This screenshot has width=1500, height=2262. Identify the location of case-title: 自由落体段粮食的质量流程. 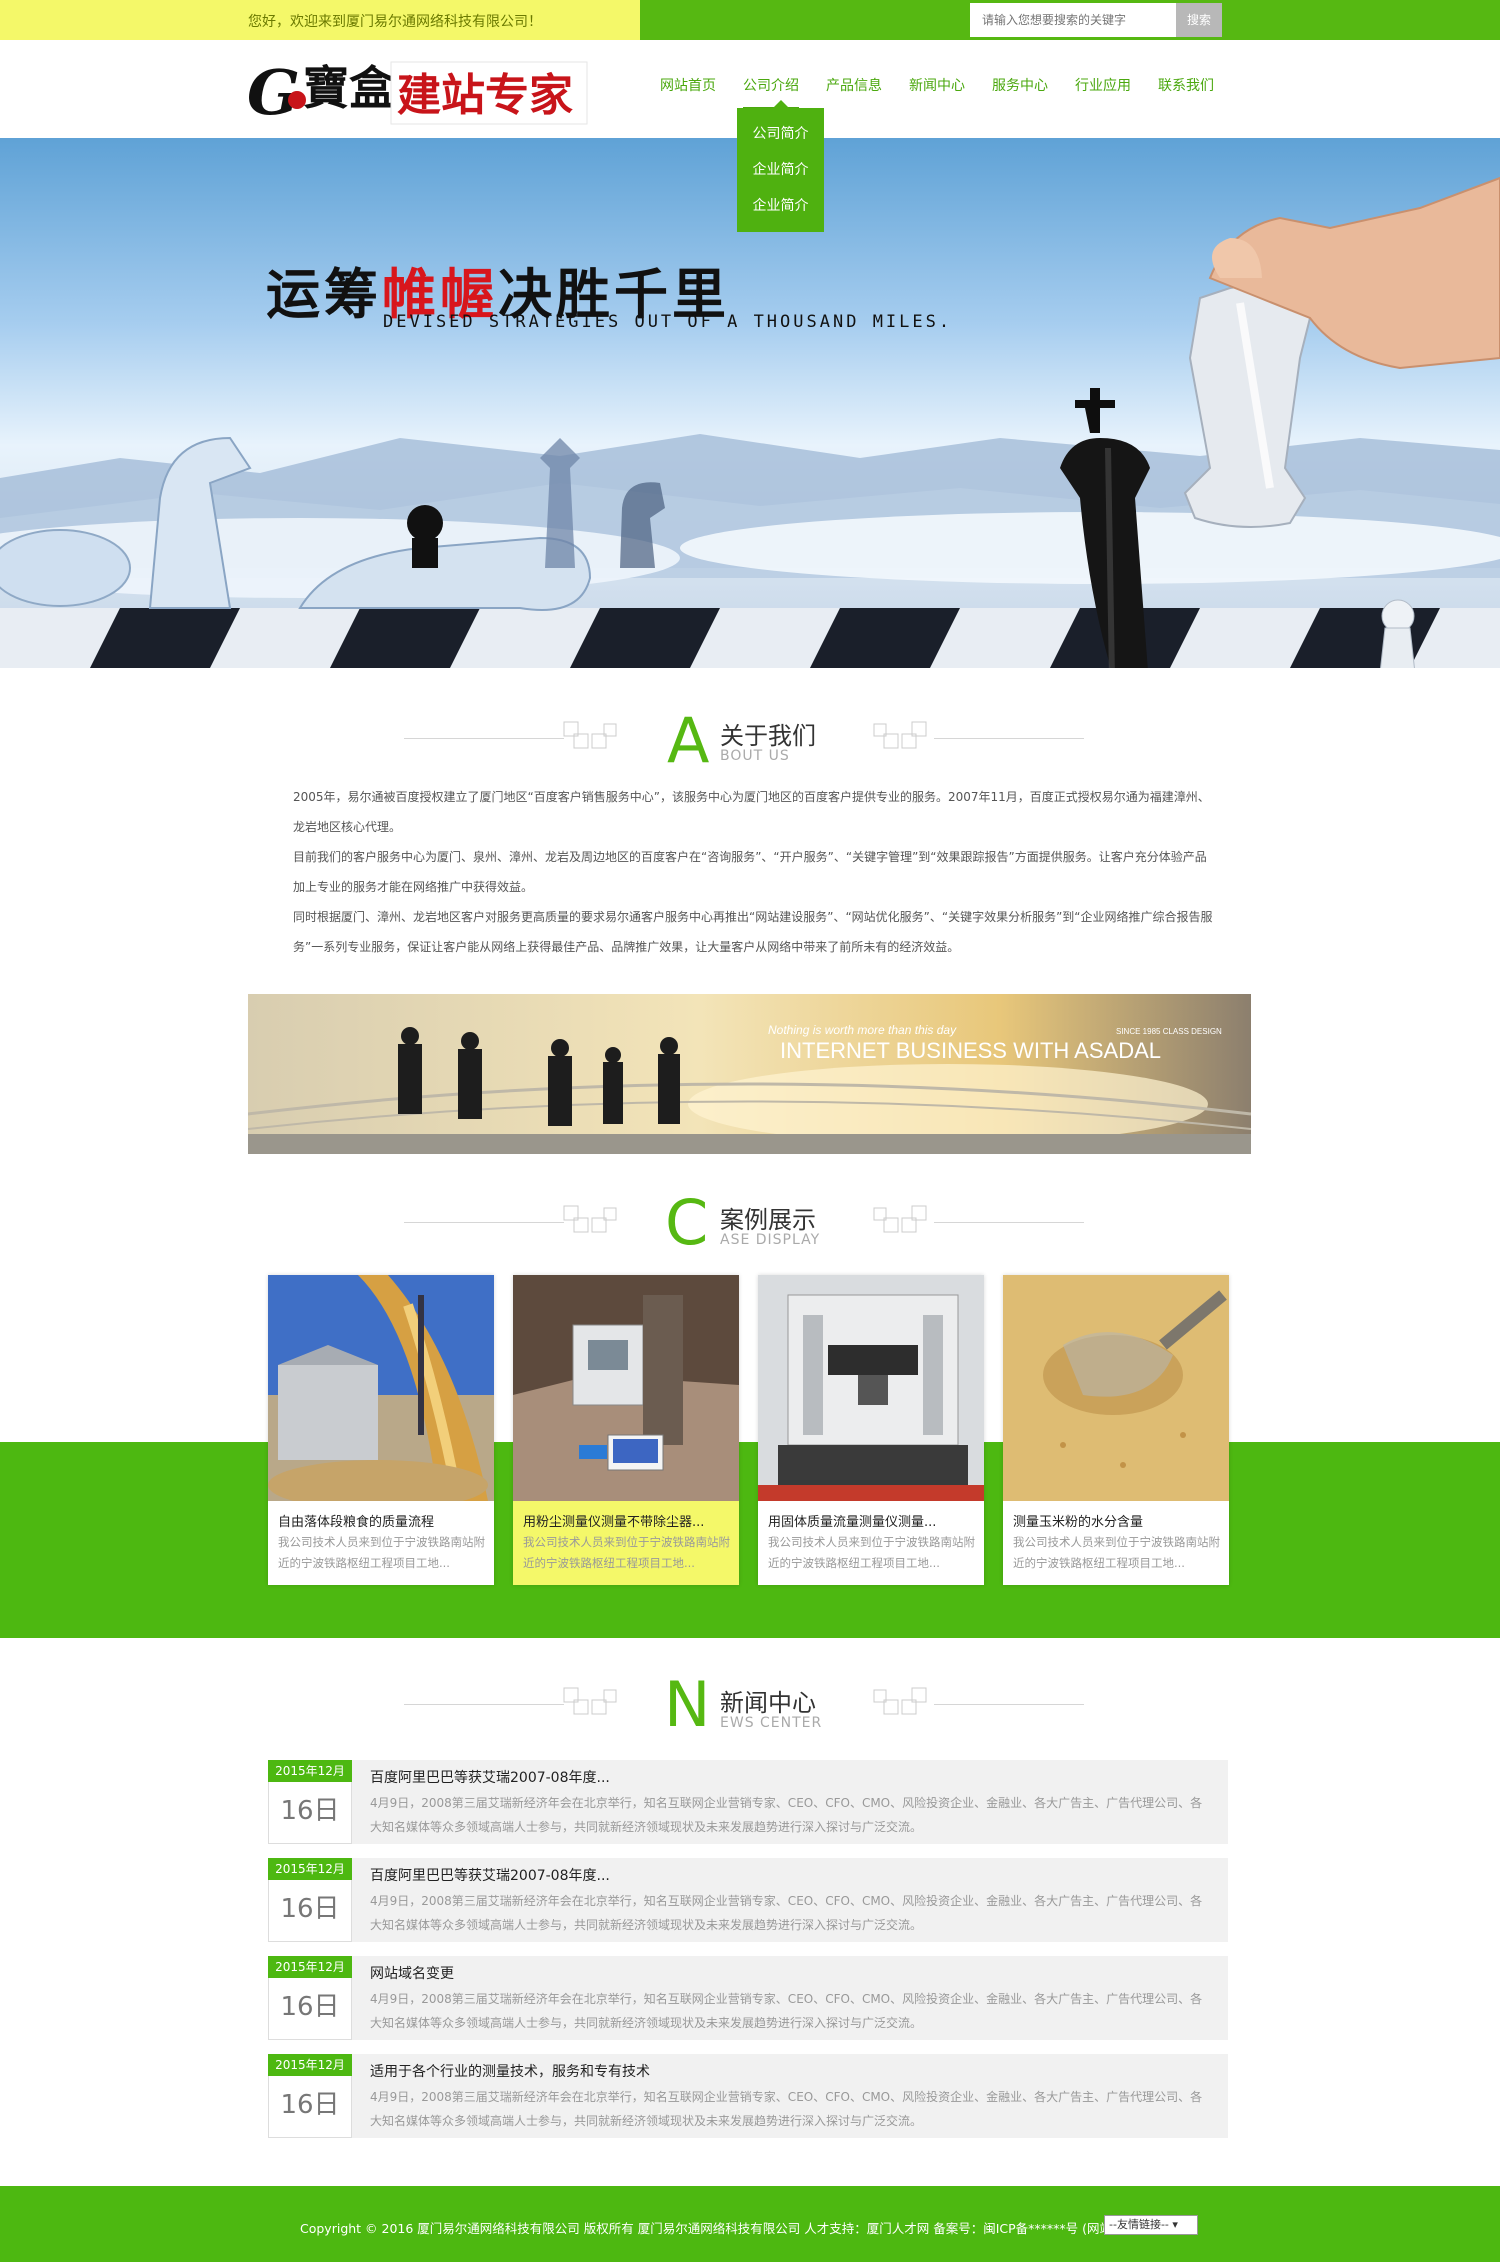
(381, 1520).